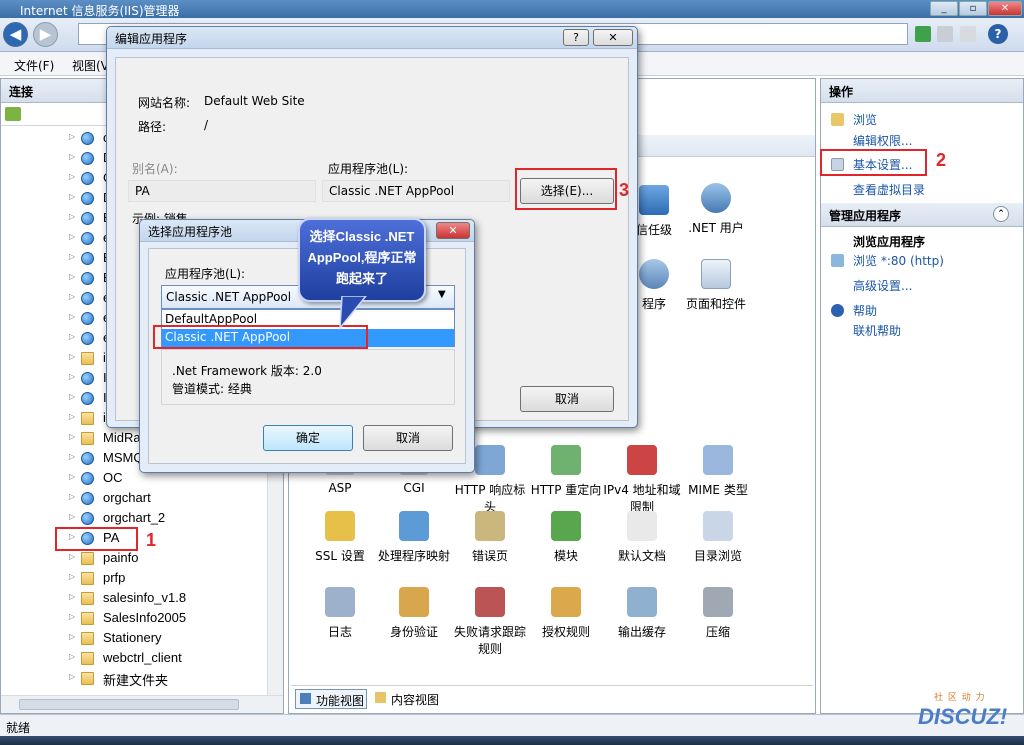 This screenshot has height=745, width=1024. What do you see at coordinates (453, 230) in the screenshot?
I see `select-close-button: ✕` at bounding box center [453, 230].